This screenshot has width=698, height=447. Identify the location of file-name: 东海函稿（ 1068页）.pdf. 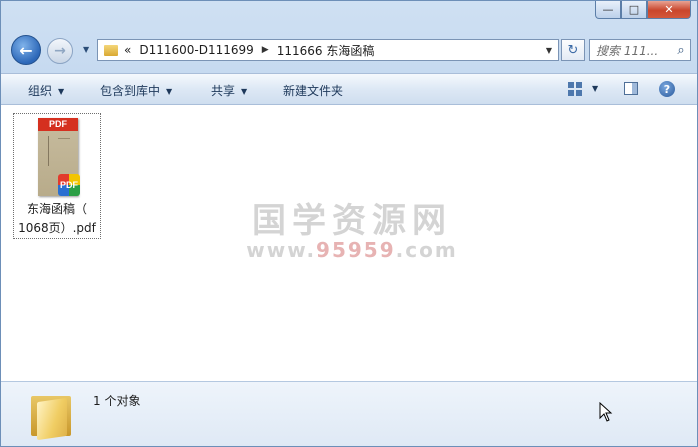
(57, 219).